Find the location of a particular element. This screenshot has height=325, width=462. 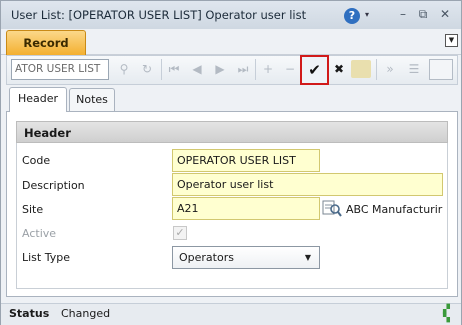

previous-record-icon: ◀ is located at coordinates (197, 69).